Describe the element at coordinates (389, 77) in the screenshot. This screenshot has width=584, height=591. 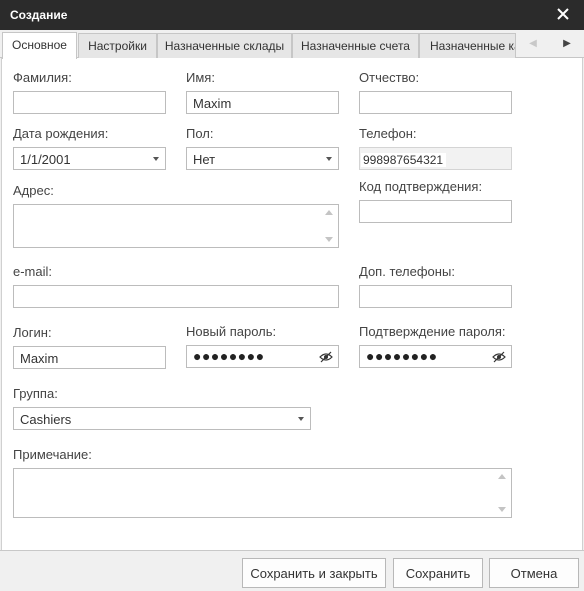
I see `middle-name-label: Отчество:` at that location.